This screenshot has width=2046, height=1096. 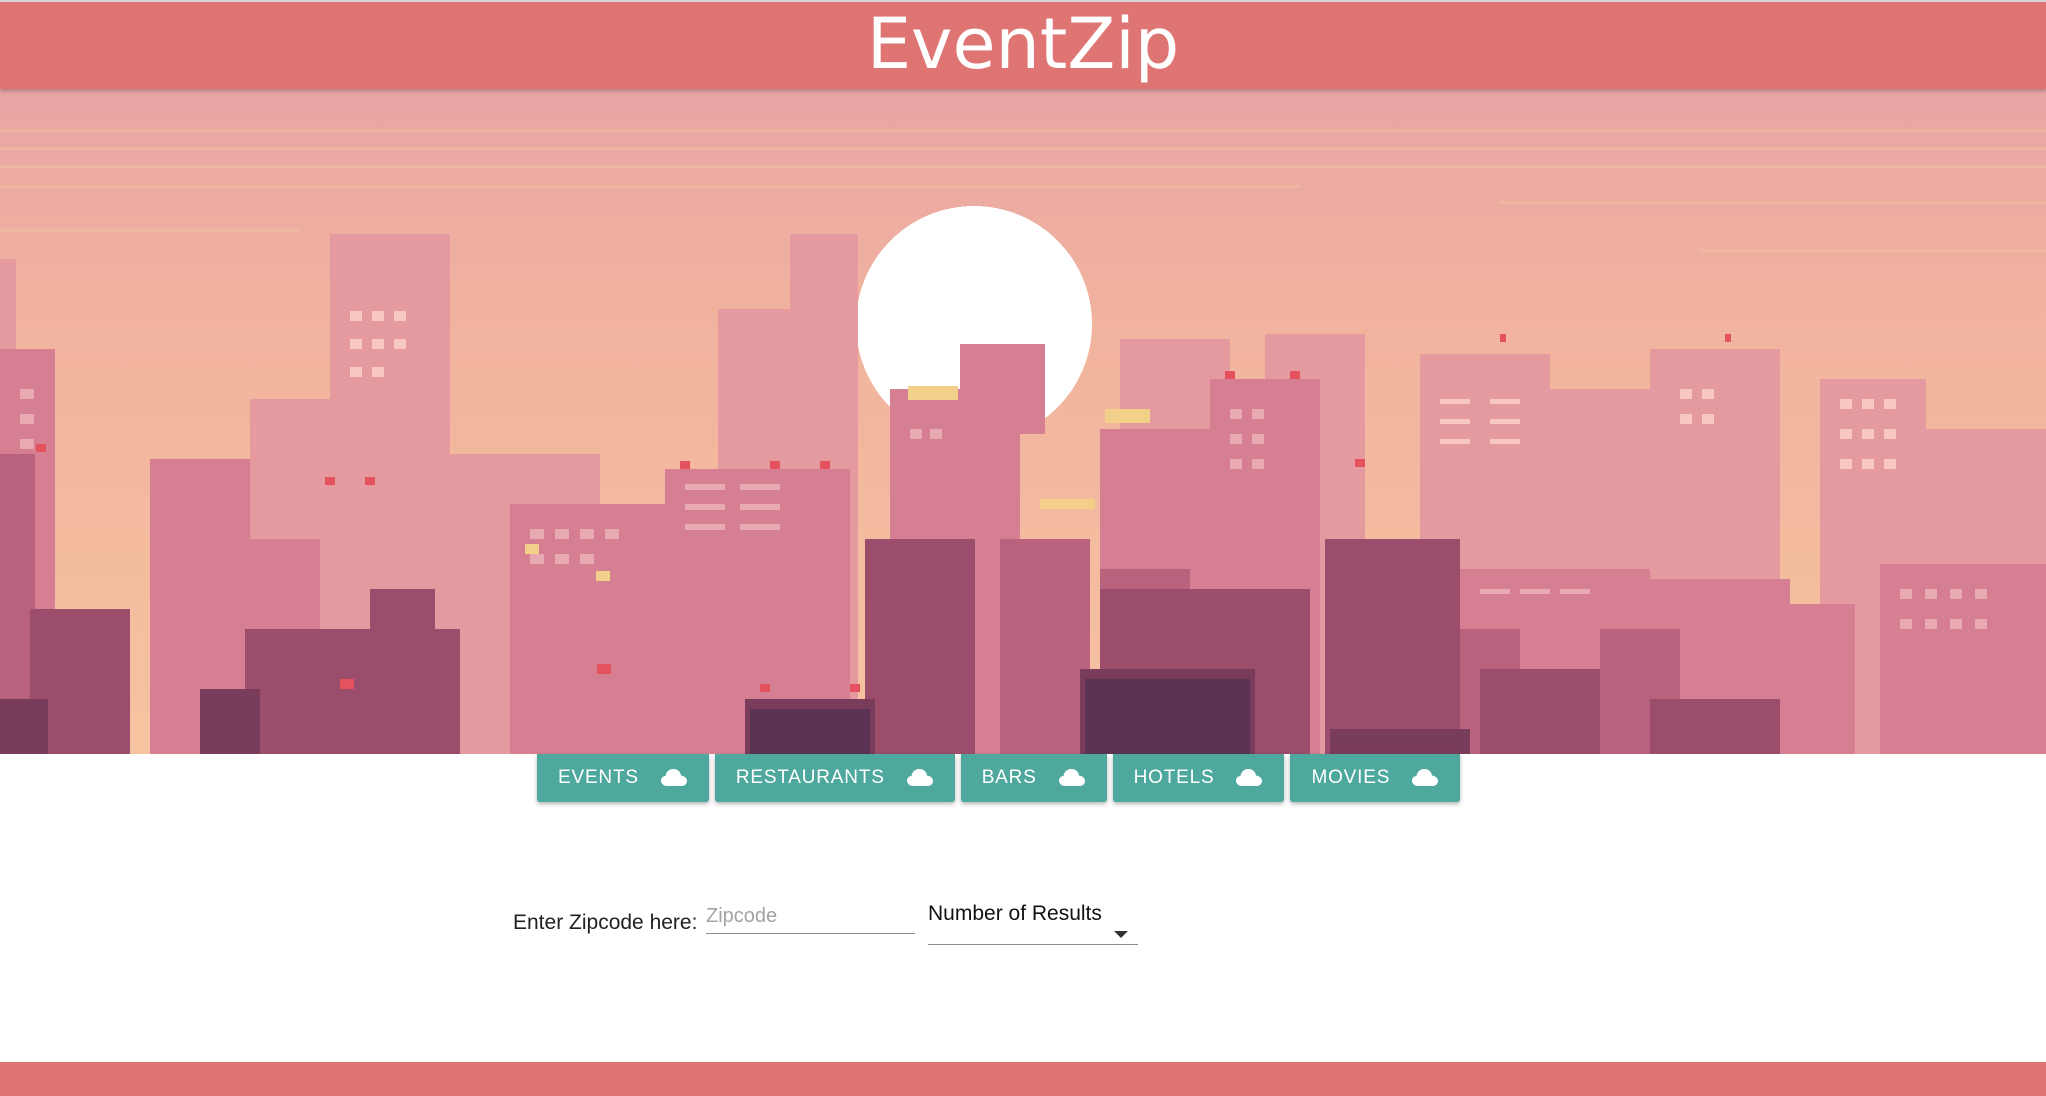 I want to click on hotels-button: HOTELS, so click(x=1198, y=778).